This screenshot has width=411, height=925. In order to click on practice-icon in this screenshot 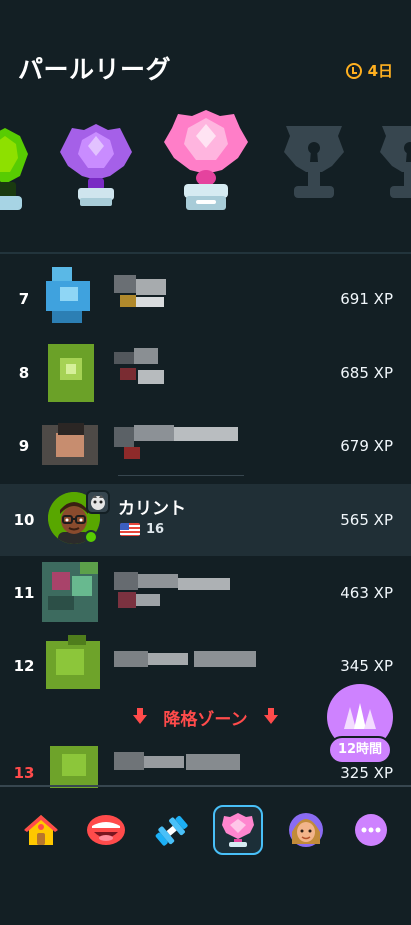, I will do `click(171, 830)`.